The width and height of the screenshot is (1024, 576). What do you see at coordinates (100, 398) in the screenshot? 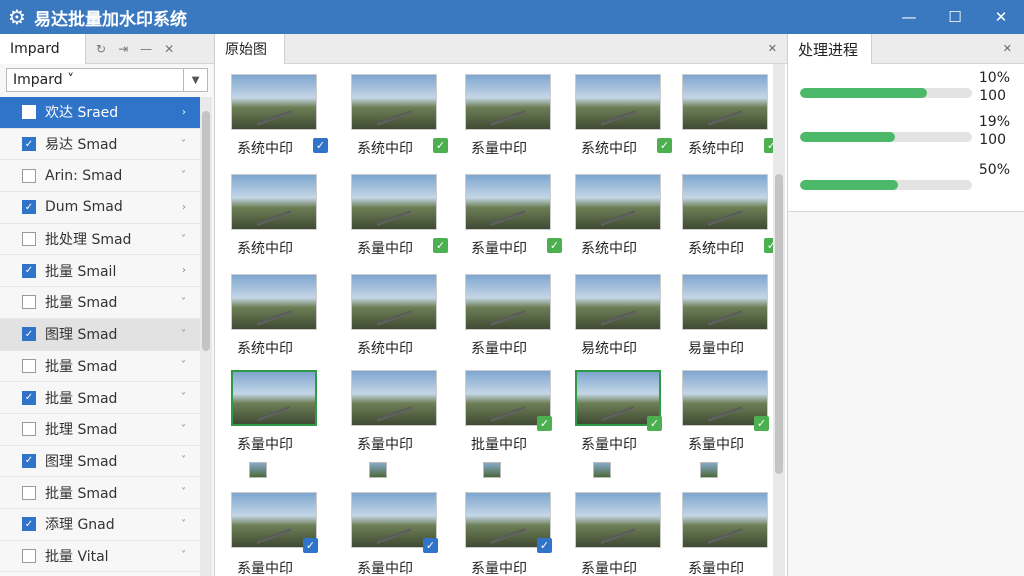
I see `list-item: ✓ 批量 Smad ˅` at bounding box center [100, 398].